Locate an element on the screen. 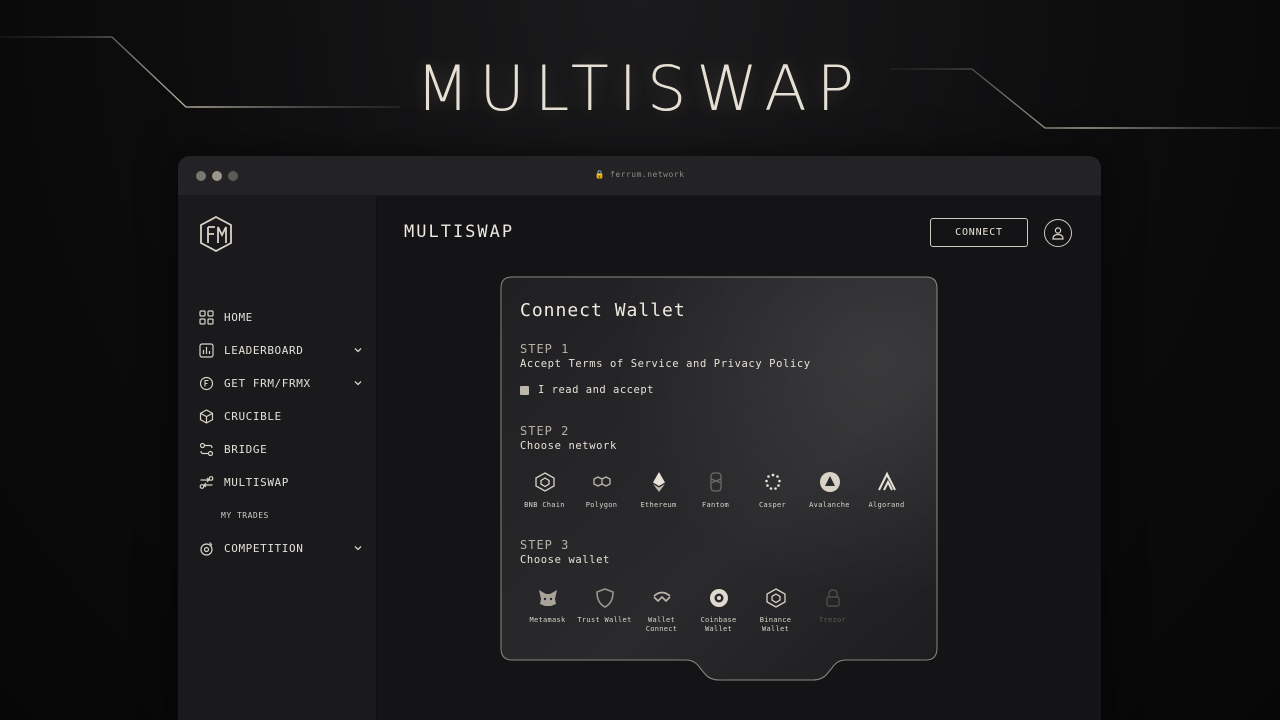 This screenshot has height=720, width=1280. sidebar-item-leaderboard: LEADERBOARD is located at coordinates (280, 350).